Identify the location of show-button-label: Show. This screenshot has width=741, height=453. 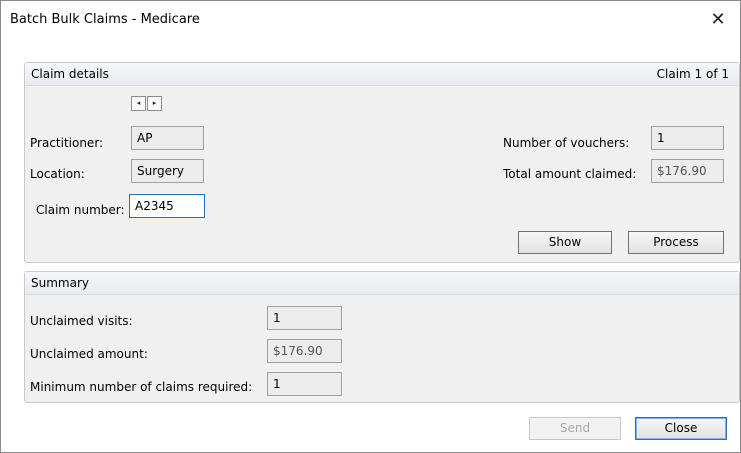
(565, 242).